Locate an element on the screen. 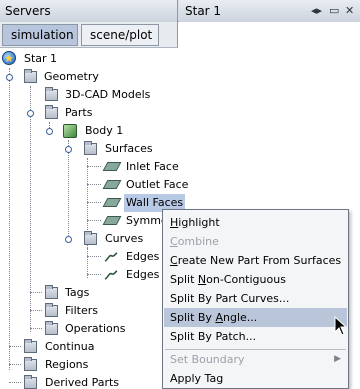  tree-node-tags: Tags is located at coordinates (65, 293).